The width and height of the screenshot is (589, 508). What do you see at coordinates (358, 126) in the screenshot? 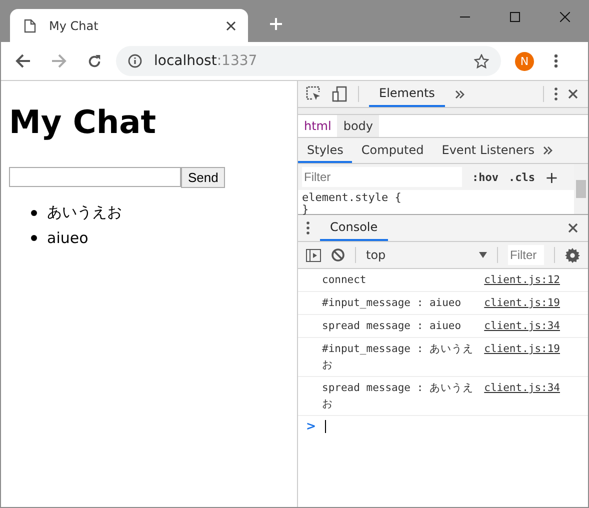
I see `breadcrumb: body` at bounding box center [358, 126].